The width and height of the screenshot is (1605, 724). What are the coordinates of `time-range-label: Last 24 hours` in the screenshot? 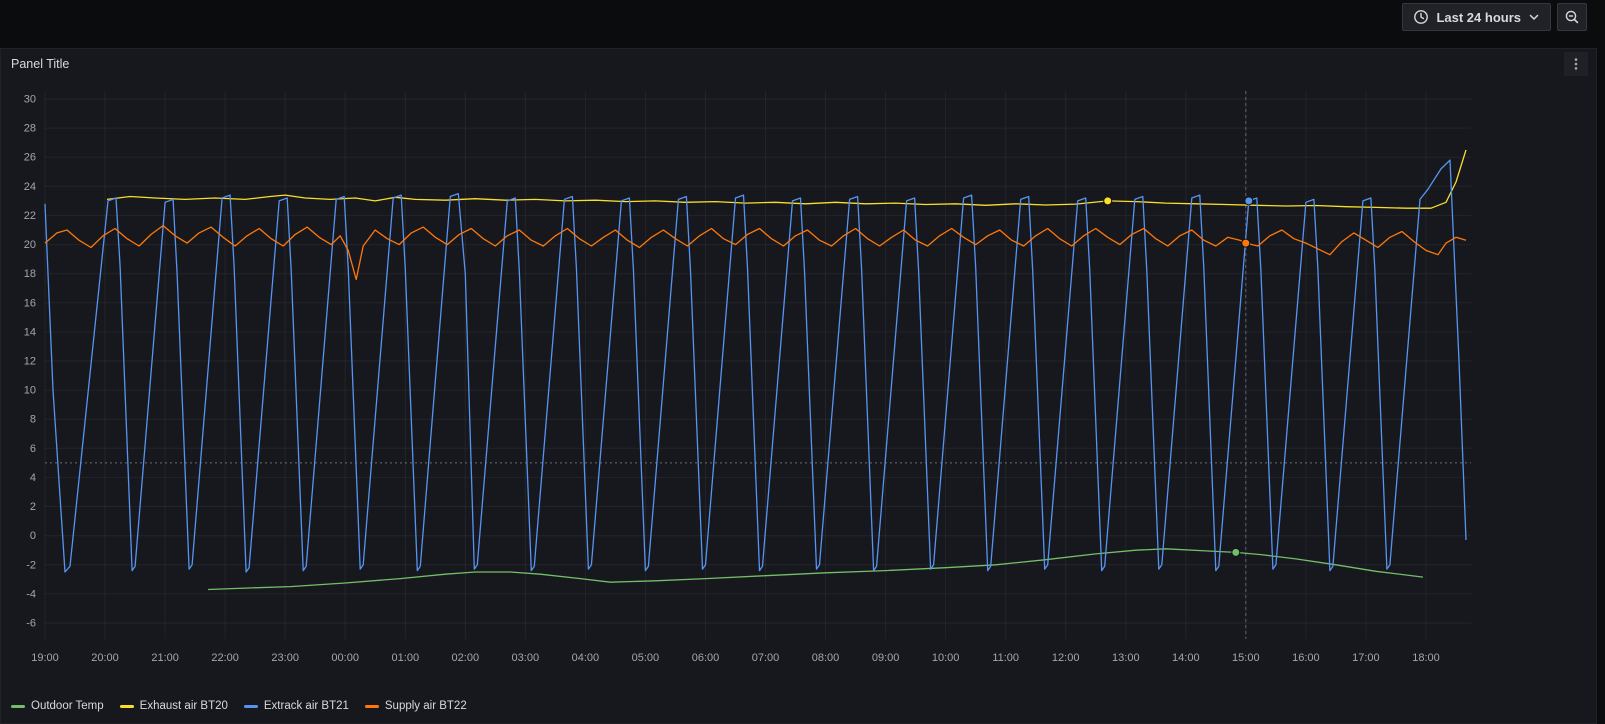 It's located at (1478, 17).